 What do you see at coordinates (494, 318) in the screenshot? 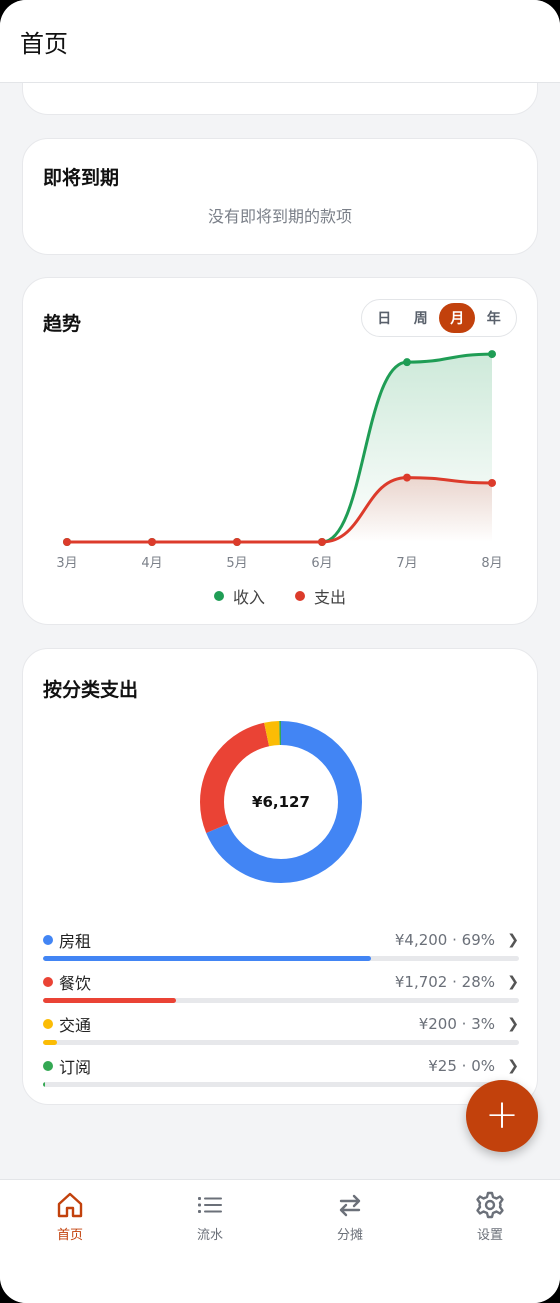
I see `period-year-button: 年` at bounding box center [494, 318].